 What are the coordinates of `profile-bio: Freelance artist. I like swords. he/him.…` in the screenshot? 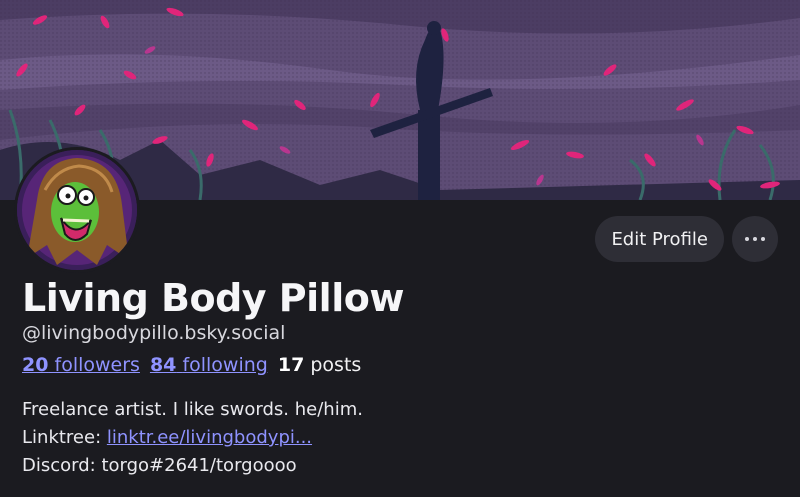 It's located at (192, 438).